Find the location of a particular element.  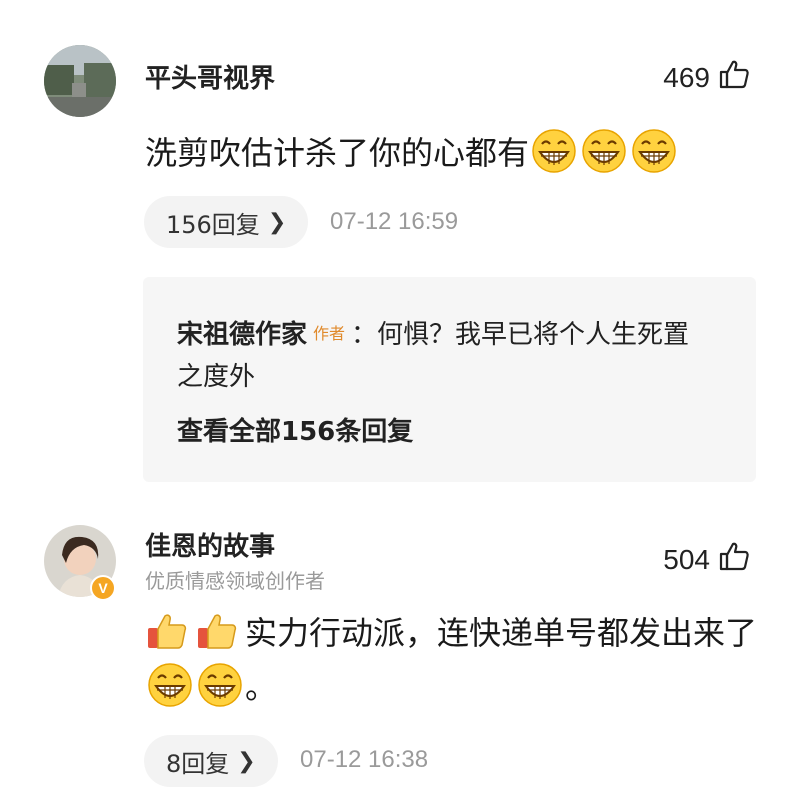

timestamp: 07-12 16:59 is located at coordinates (394, 221).